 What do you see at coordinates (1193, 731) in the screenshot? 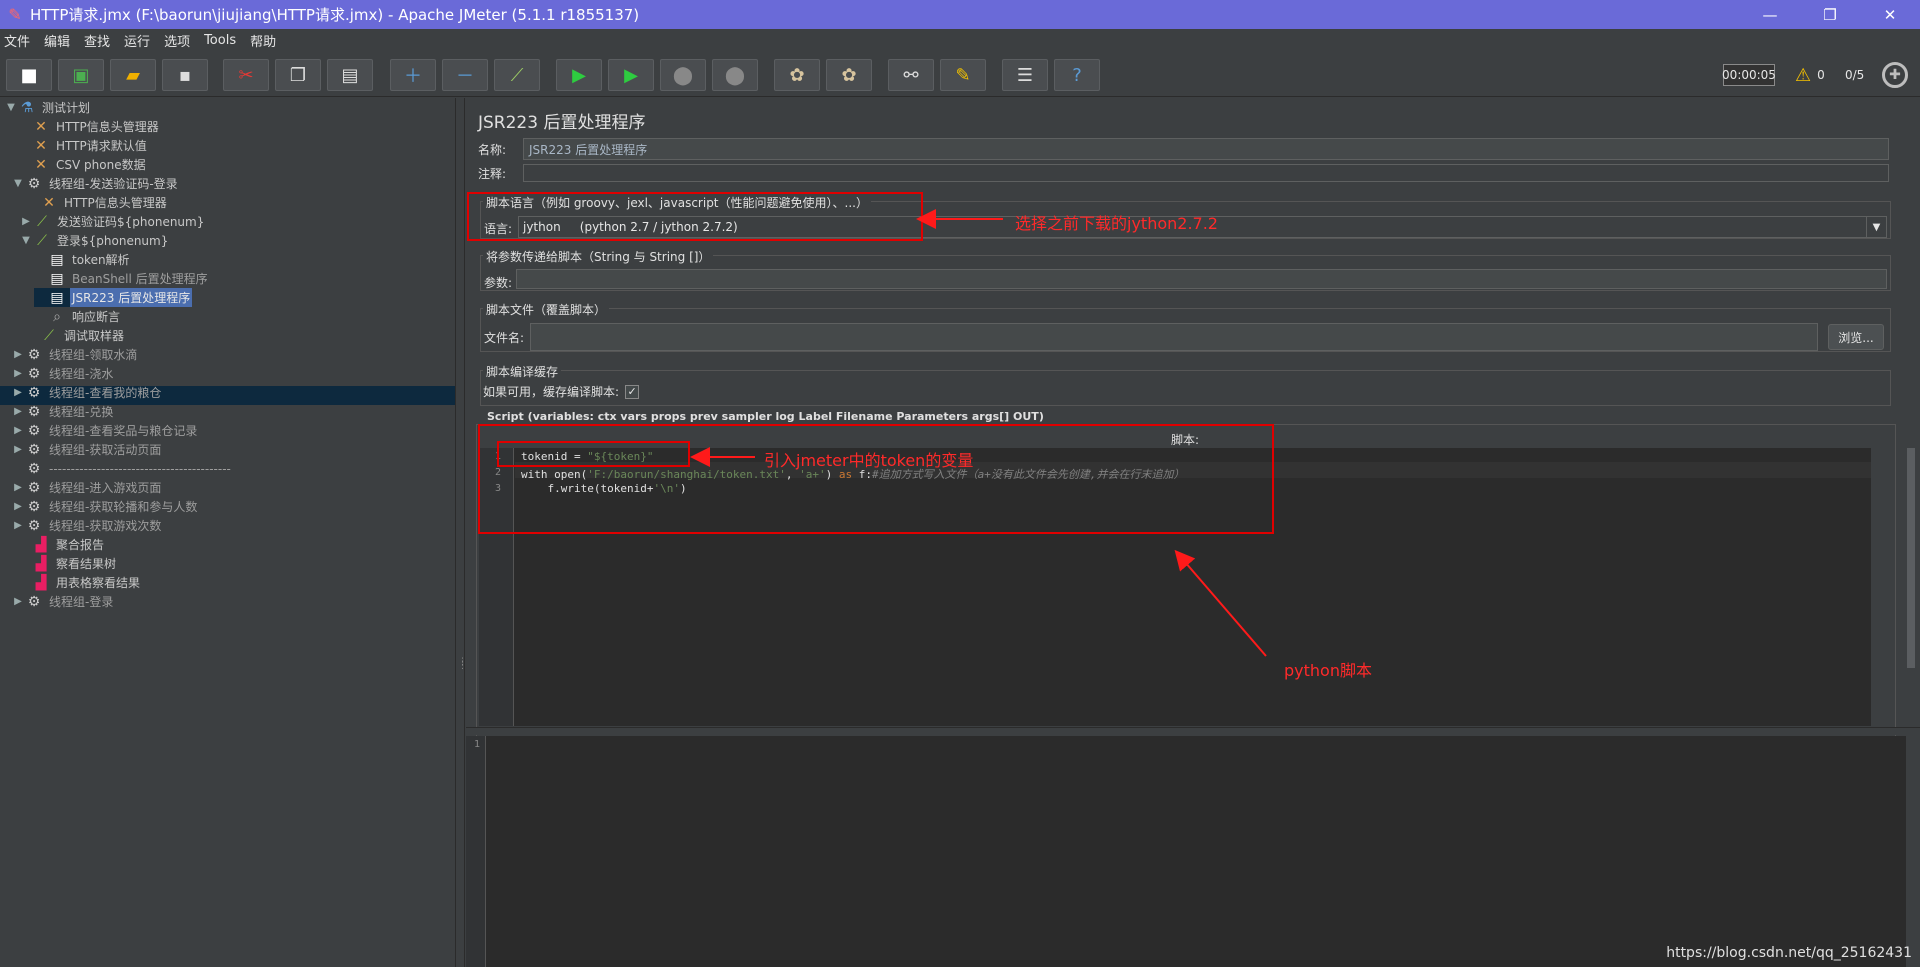
I see `editor-splitter` at bounding box center [1193, 731].